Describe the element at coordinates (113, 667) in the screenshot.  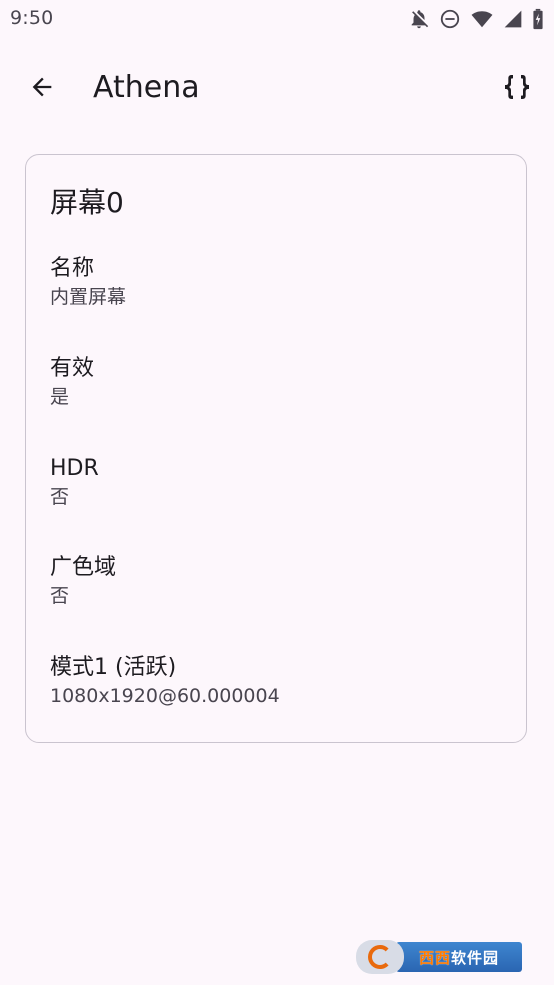
I see `field-label: 模式1 (活跃)` at that location.